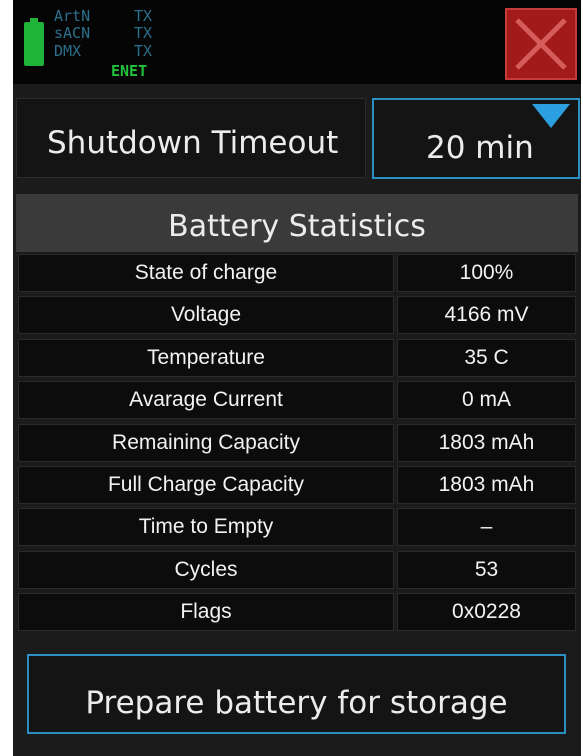 This screenshot has height=756, width=583. I want to click on table-row: Voltage 4166 mV, so click(297, 315).